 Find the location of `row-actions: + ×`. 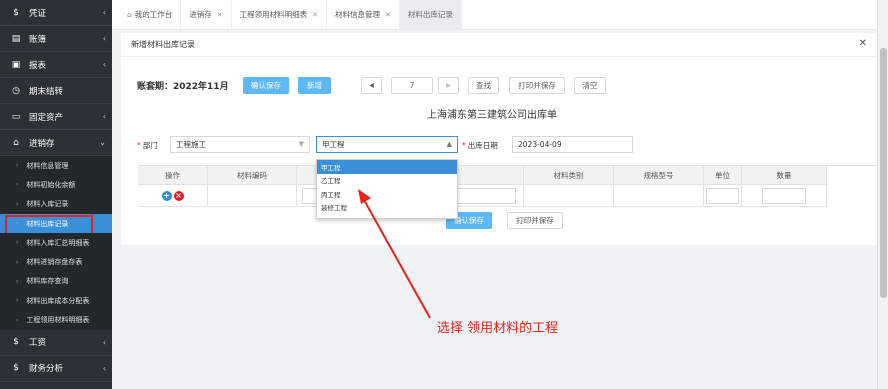

row-actions: + × is located at coordinates (173, 196).